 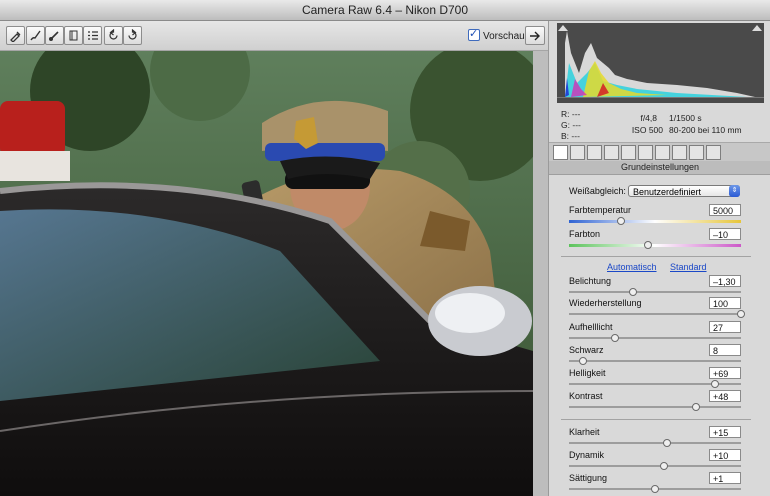 I want to click on slider-value-input: 27, so click(x=725, y=327).